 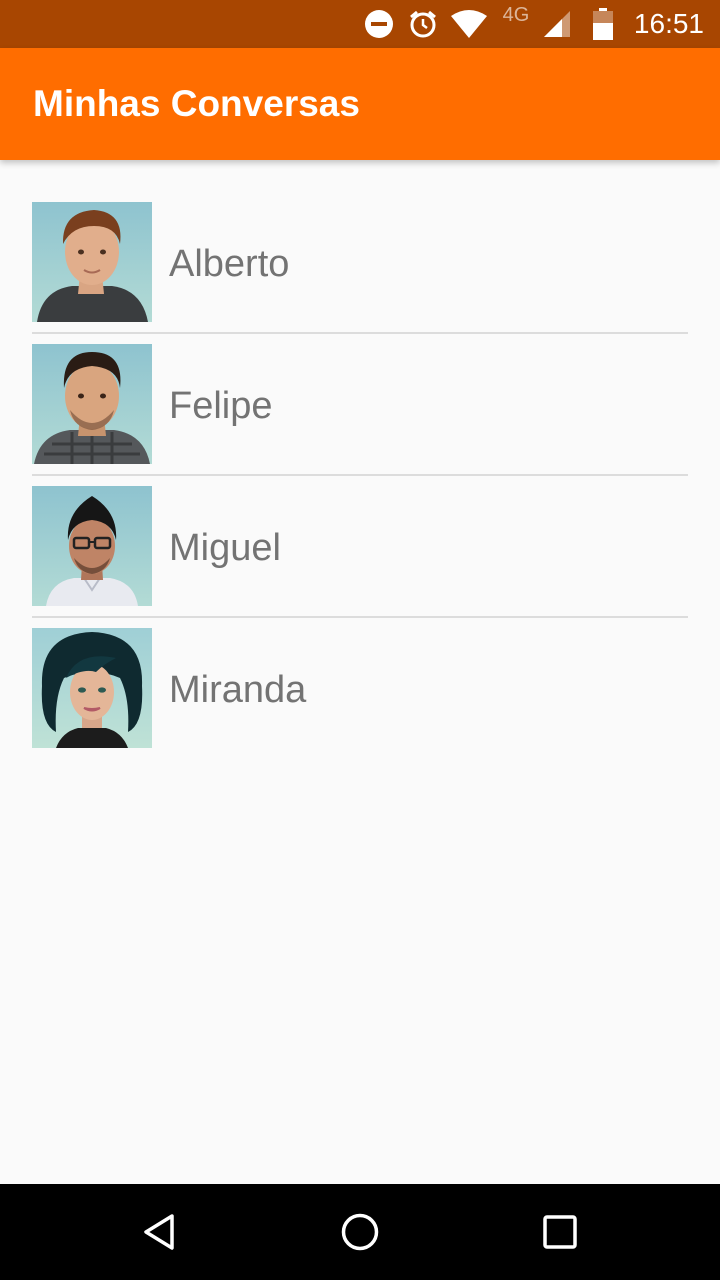 I want to click on page-title: Minhas Conversas, so click(x=196, y=103).